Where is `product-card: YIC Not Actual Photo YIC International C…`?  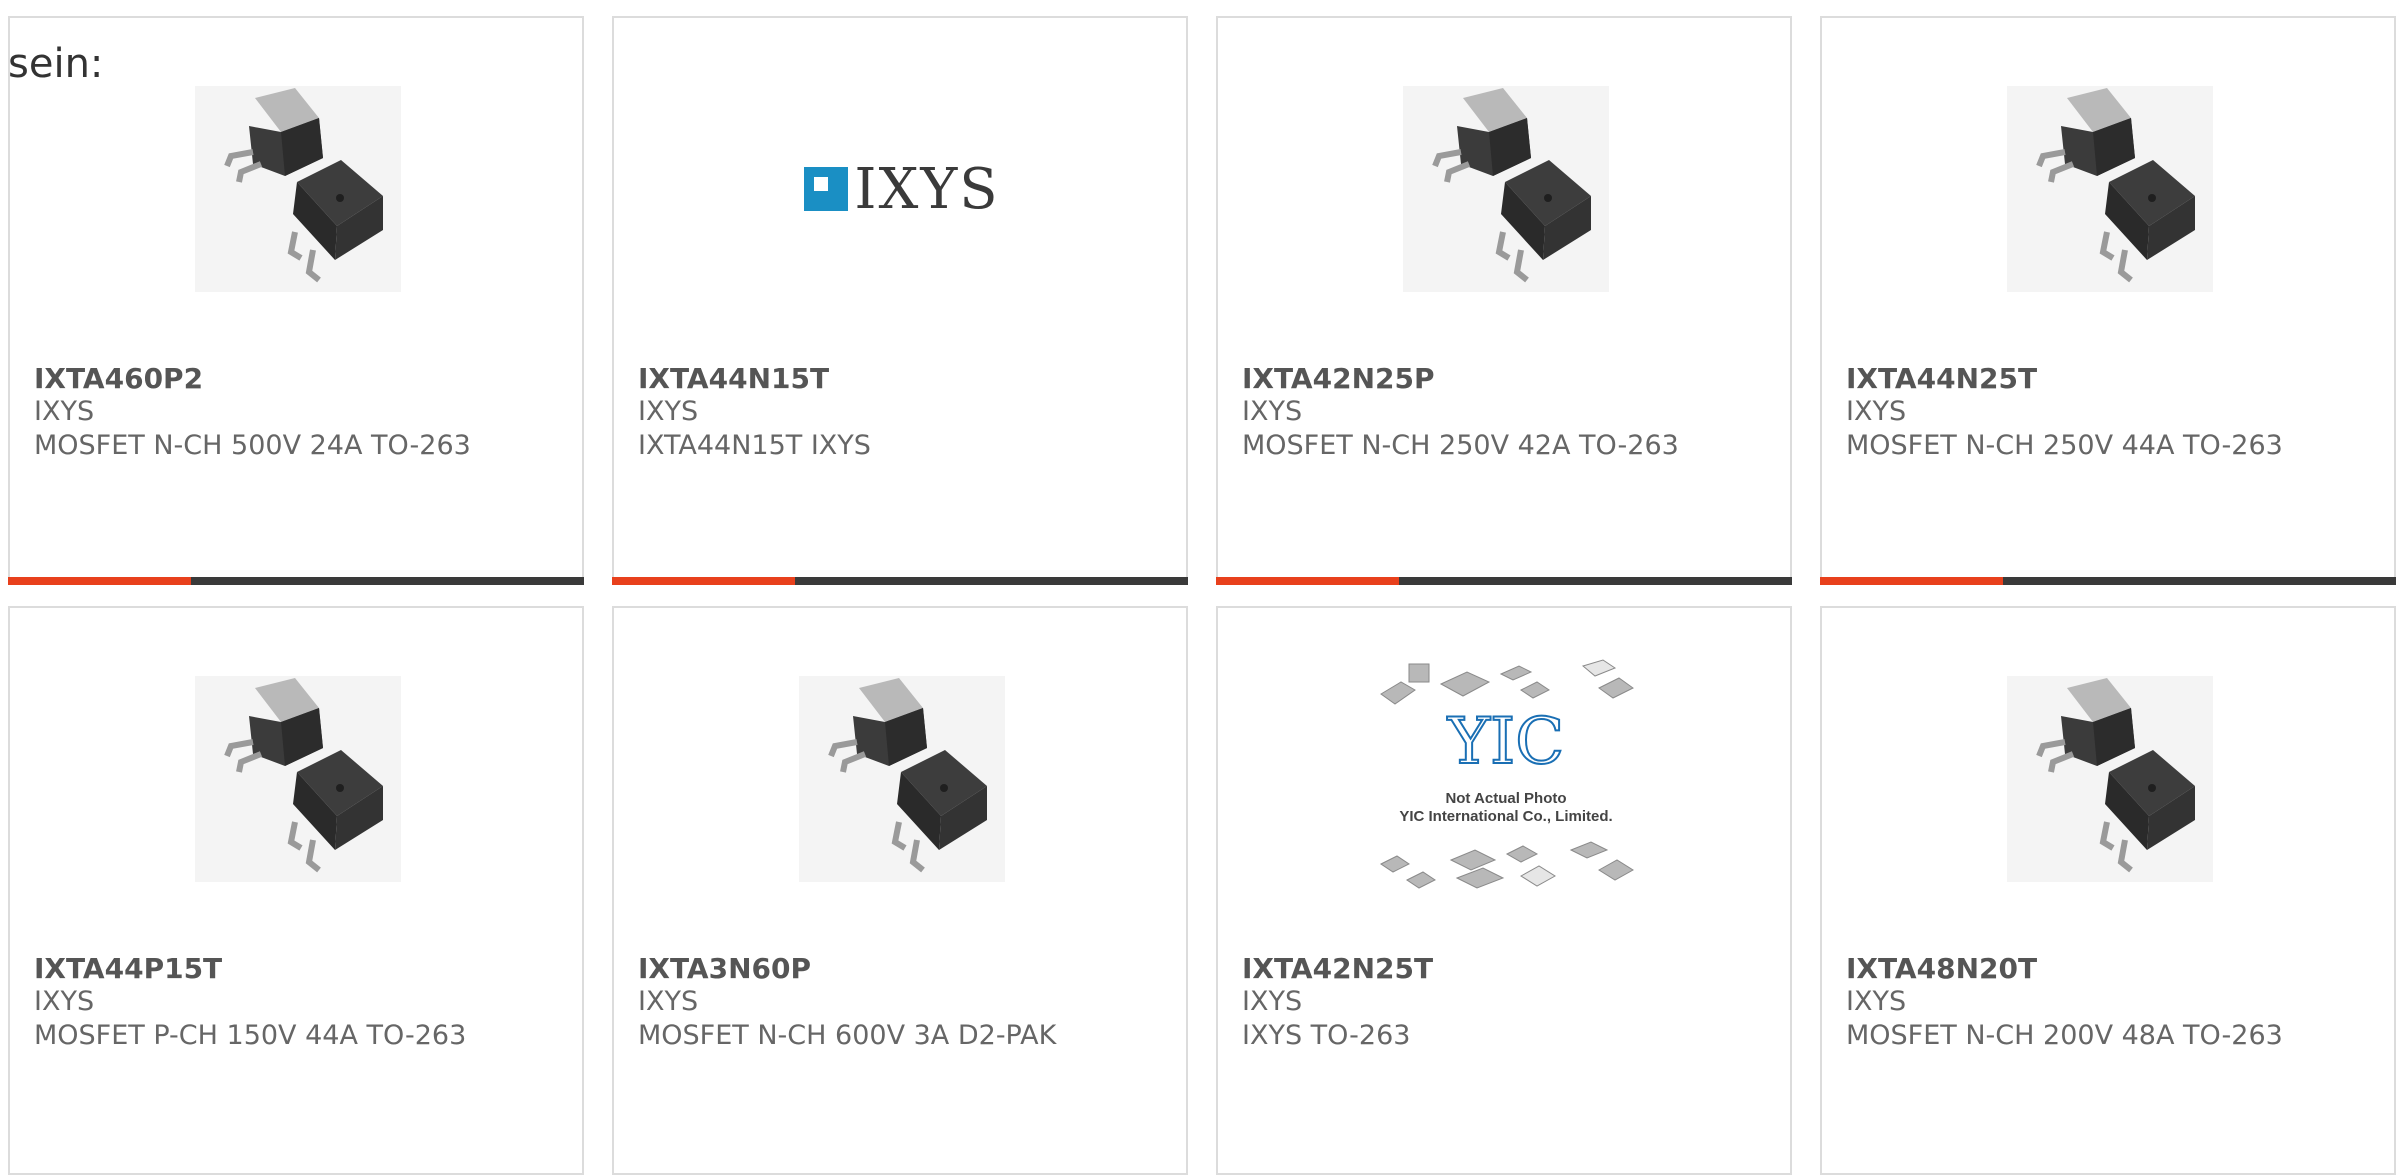
product-card: YIC Not Actual Photo YIC International C… is located at coordinates (1504, 890).